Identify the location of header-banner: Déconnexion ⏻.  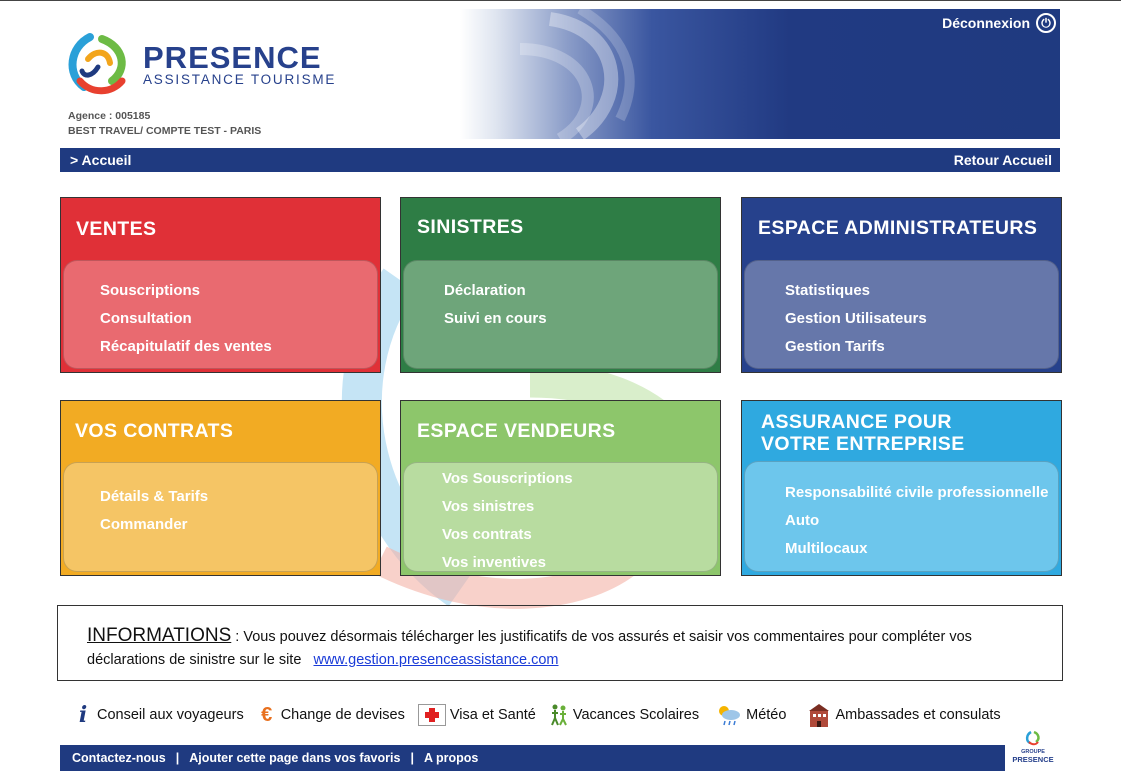
(760, 74).